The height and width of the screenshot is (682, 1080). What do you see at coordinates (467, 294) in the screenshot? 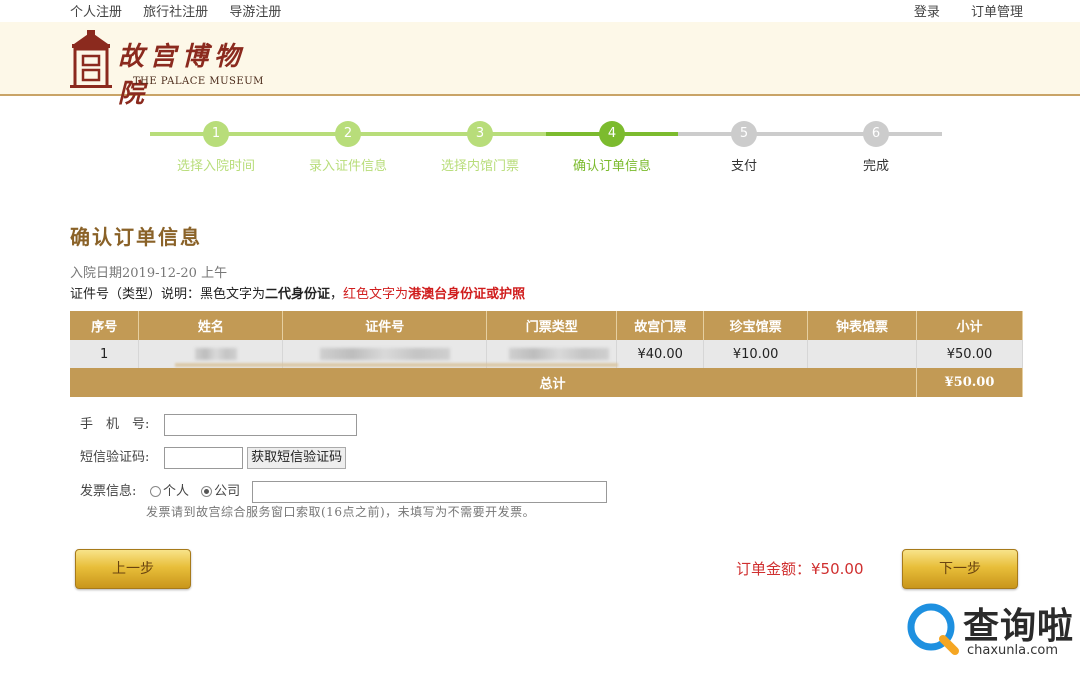
I see `note-red-strong: 港澳台身份证或护照` at bounding box center [467, 294].